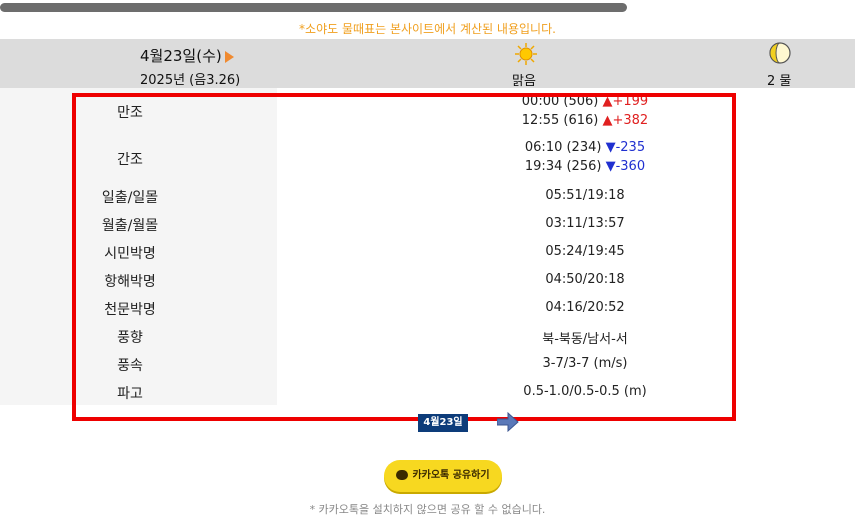 This screenshot has height=525, width=855. I want to click on play-arrow-icon, so click(229, 56).